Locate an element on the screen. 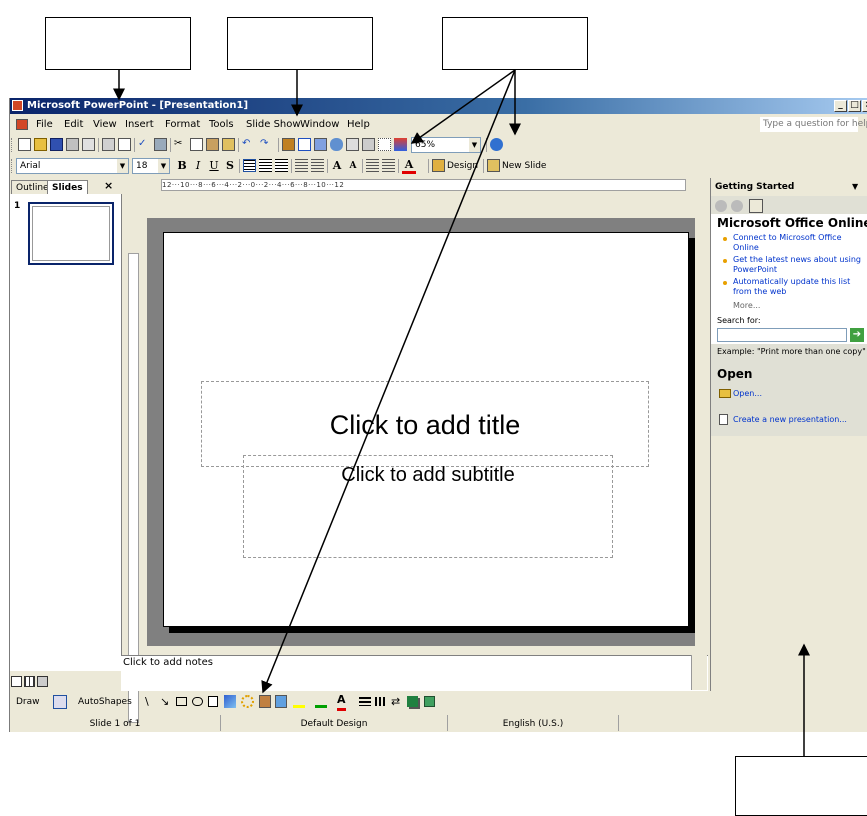  insert-hyperlink-icon is located at coordinates (336, 144).